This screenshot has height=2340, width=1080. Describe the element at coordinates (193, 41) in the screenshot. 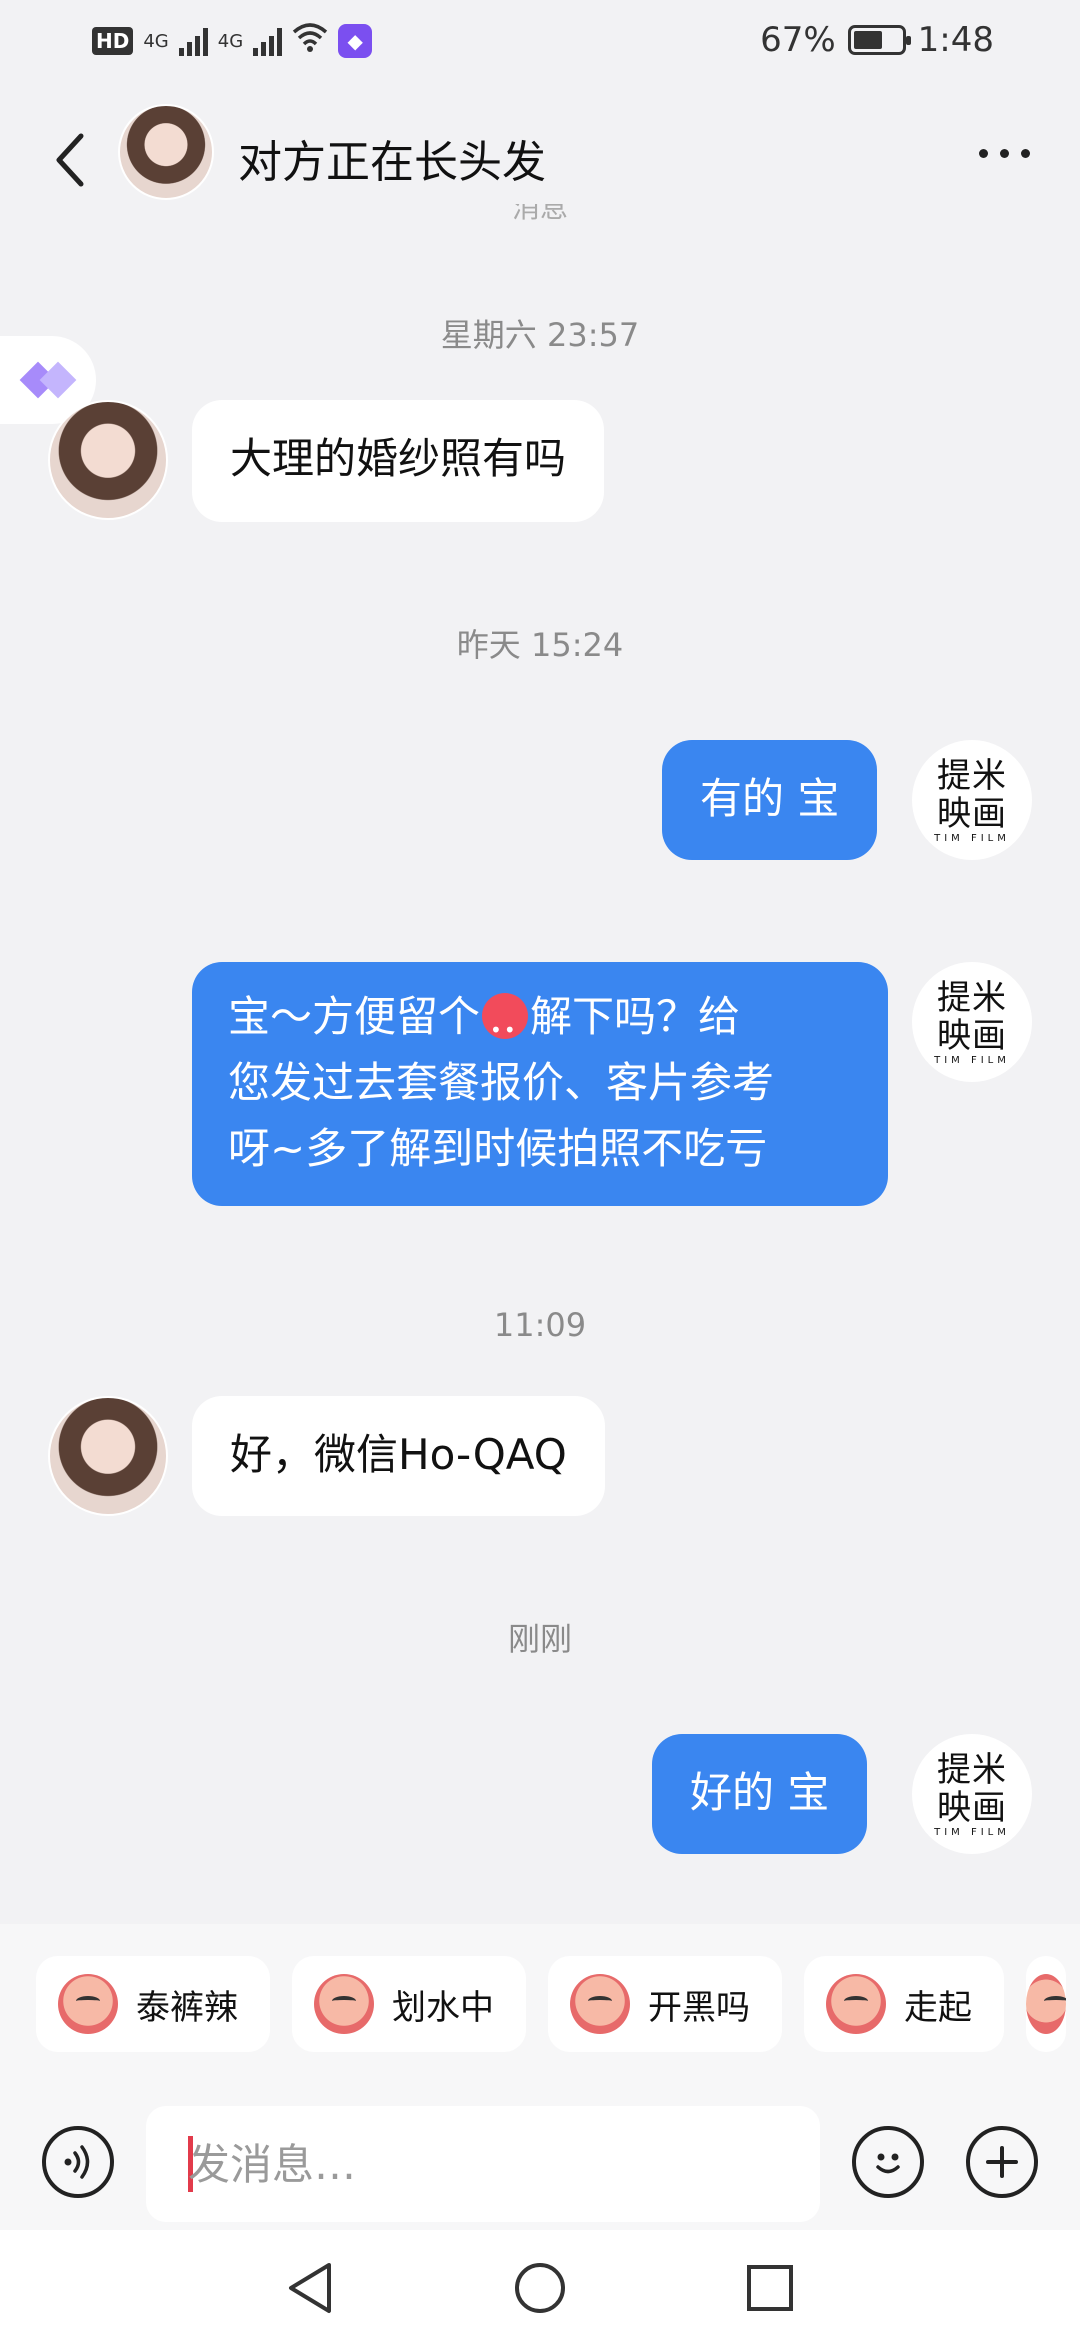

I see `signal-icon` at that location.